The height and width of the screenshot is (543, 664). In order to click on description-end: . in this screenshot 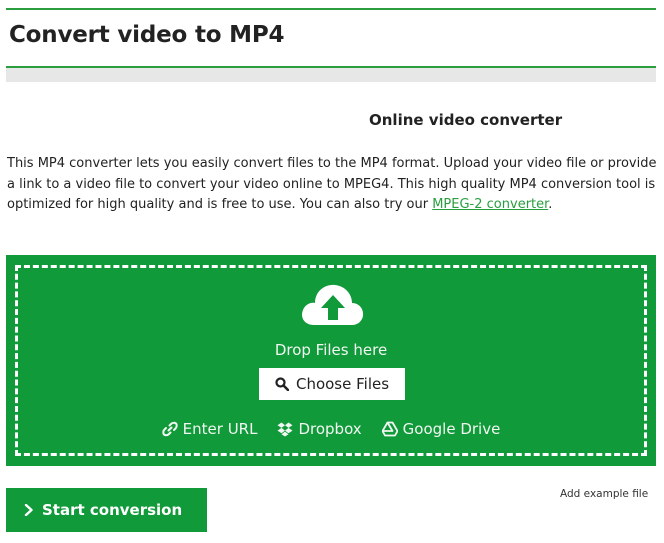, I will do `click(550, 204)`.